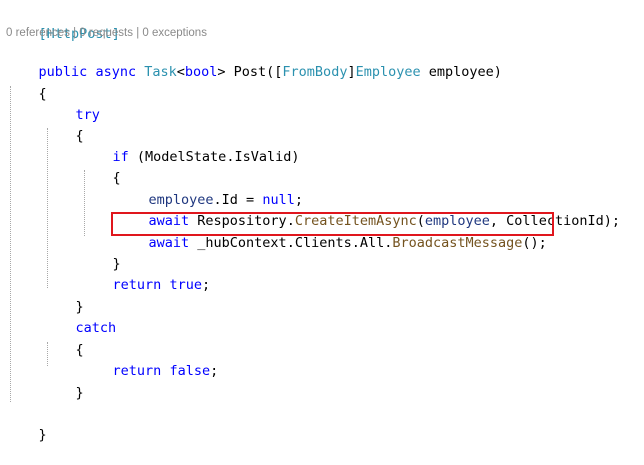  What do you see at coordinates (79, 136) in the screenshot?
I see `code-line-try-open: {` at bounding box center [79, 136].